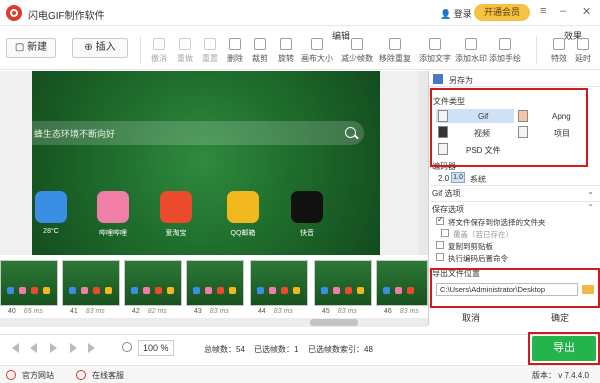 The height and width of the screenshot is (383, 600). I want to click on frame-meta: 43 83 ms, so click(211, 311).